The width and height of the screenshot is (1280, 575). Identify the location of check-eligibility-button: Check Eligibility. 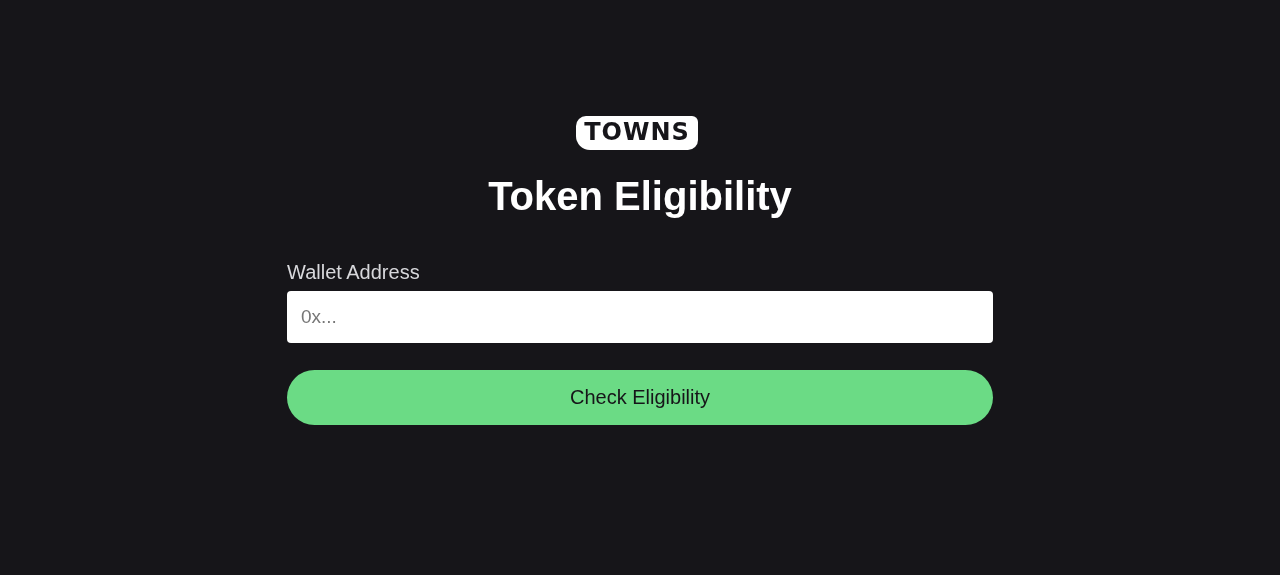
(640, 397).